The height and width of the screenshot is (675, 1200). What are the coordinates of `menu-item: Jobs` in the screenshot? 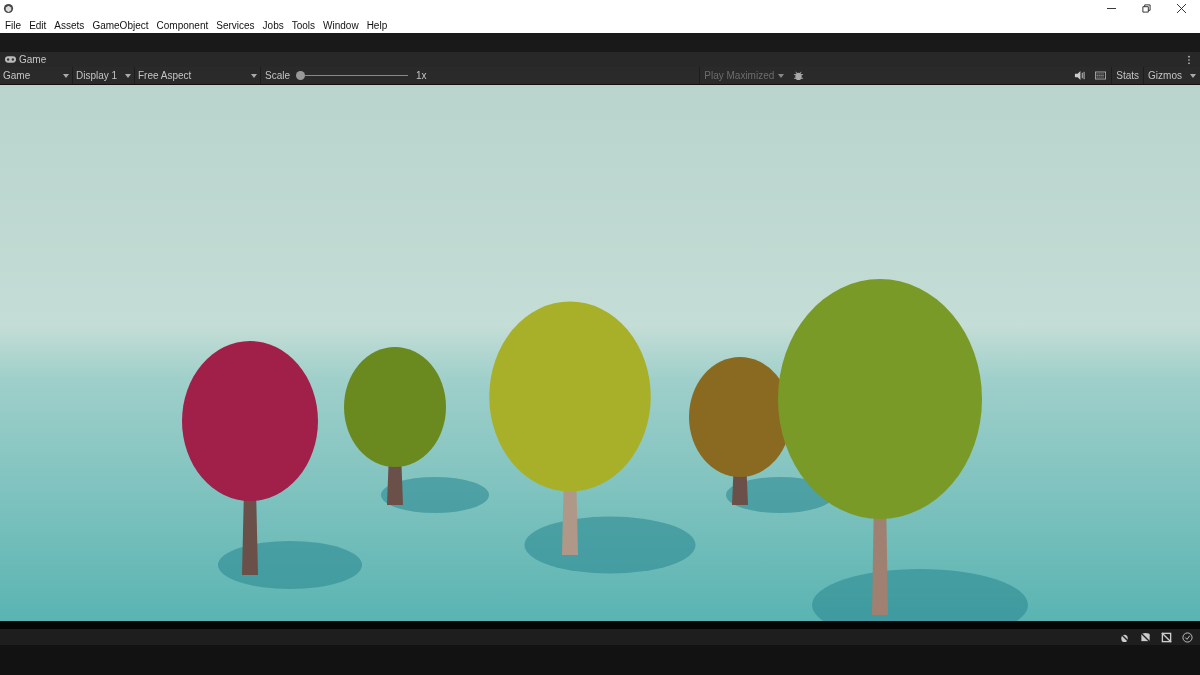 It's located at (273, 25).